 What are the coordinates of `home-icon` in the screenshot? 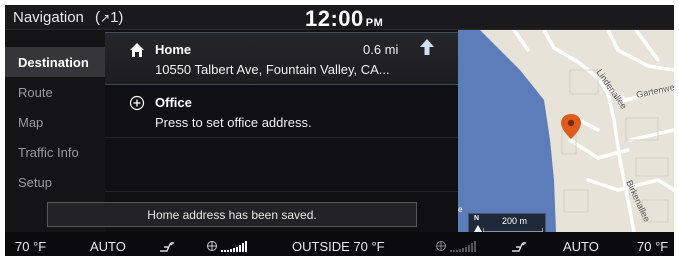 It's located at (137, 50).